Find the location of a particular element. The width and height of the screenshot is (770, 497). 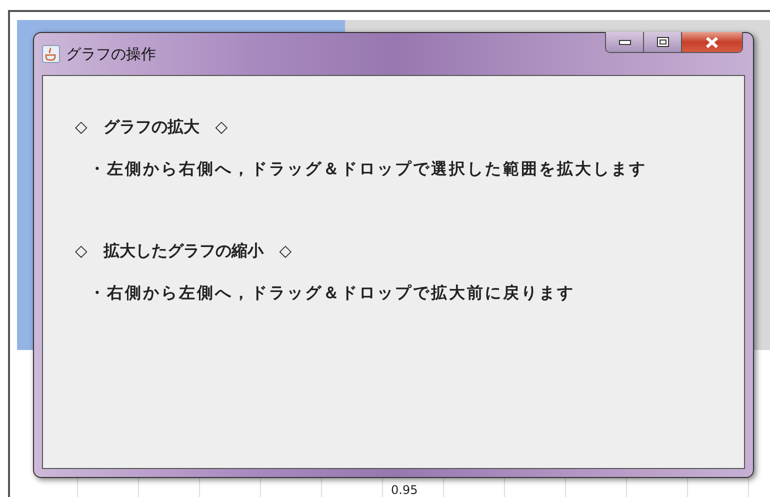

minimize-icon is located at coordinates (624, 42).